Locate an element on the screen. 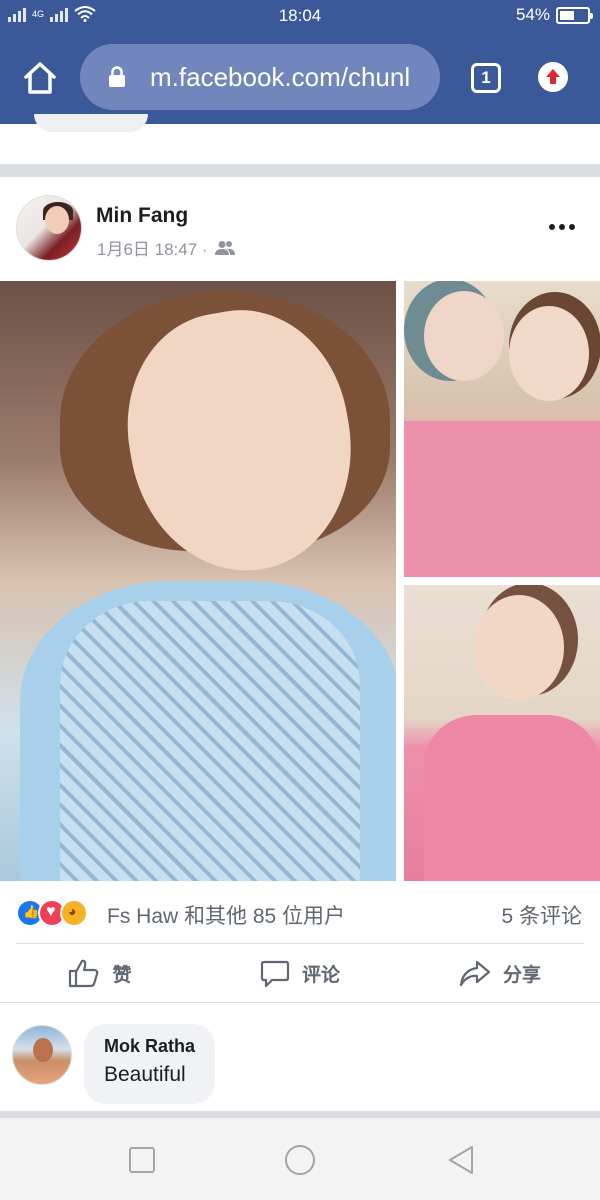 The width and height of the screenshot is (600, 1200). back-triangle-icon is located at coordinates (462, 1160).